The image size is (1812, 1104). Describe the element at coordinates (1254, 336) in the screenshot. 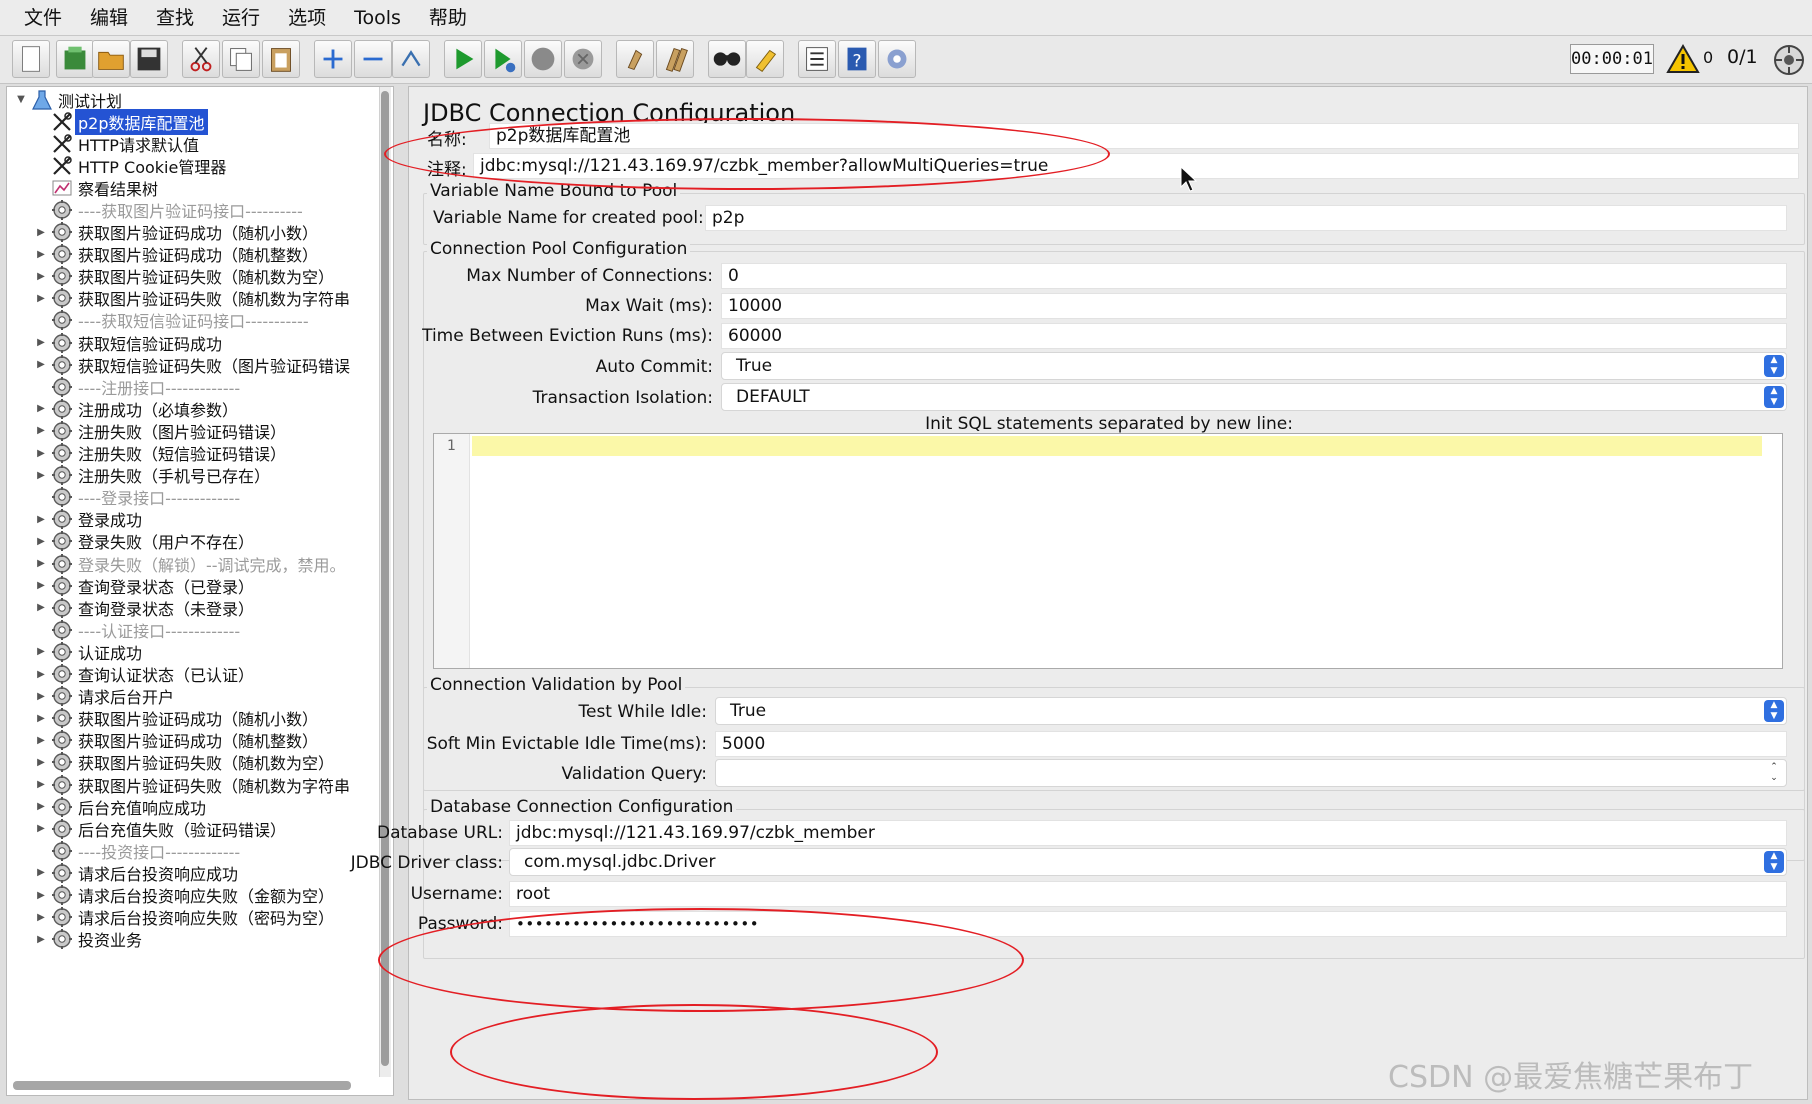

I see `eviction-runs-field: 60000` at that location.